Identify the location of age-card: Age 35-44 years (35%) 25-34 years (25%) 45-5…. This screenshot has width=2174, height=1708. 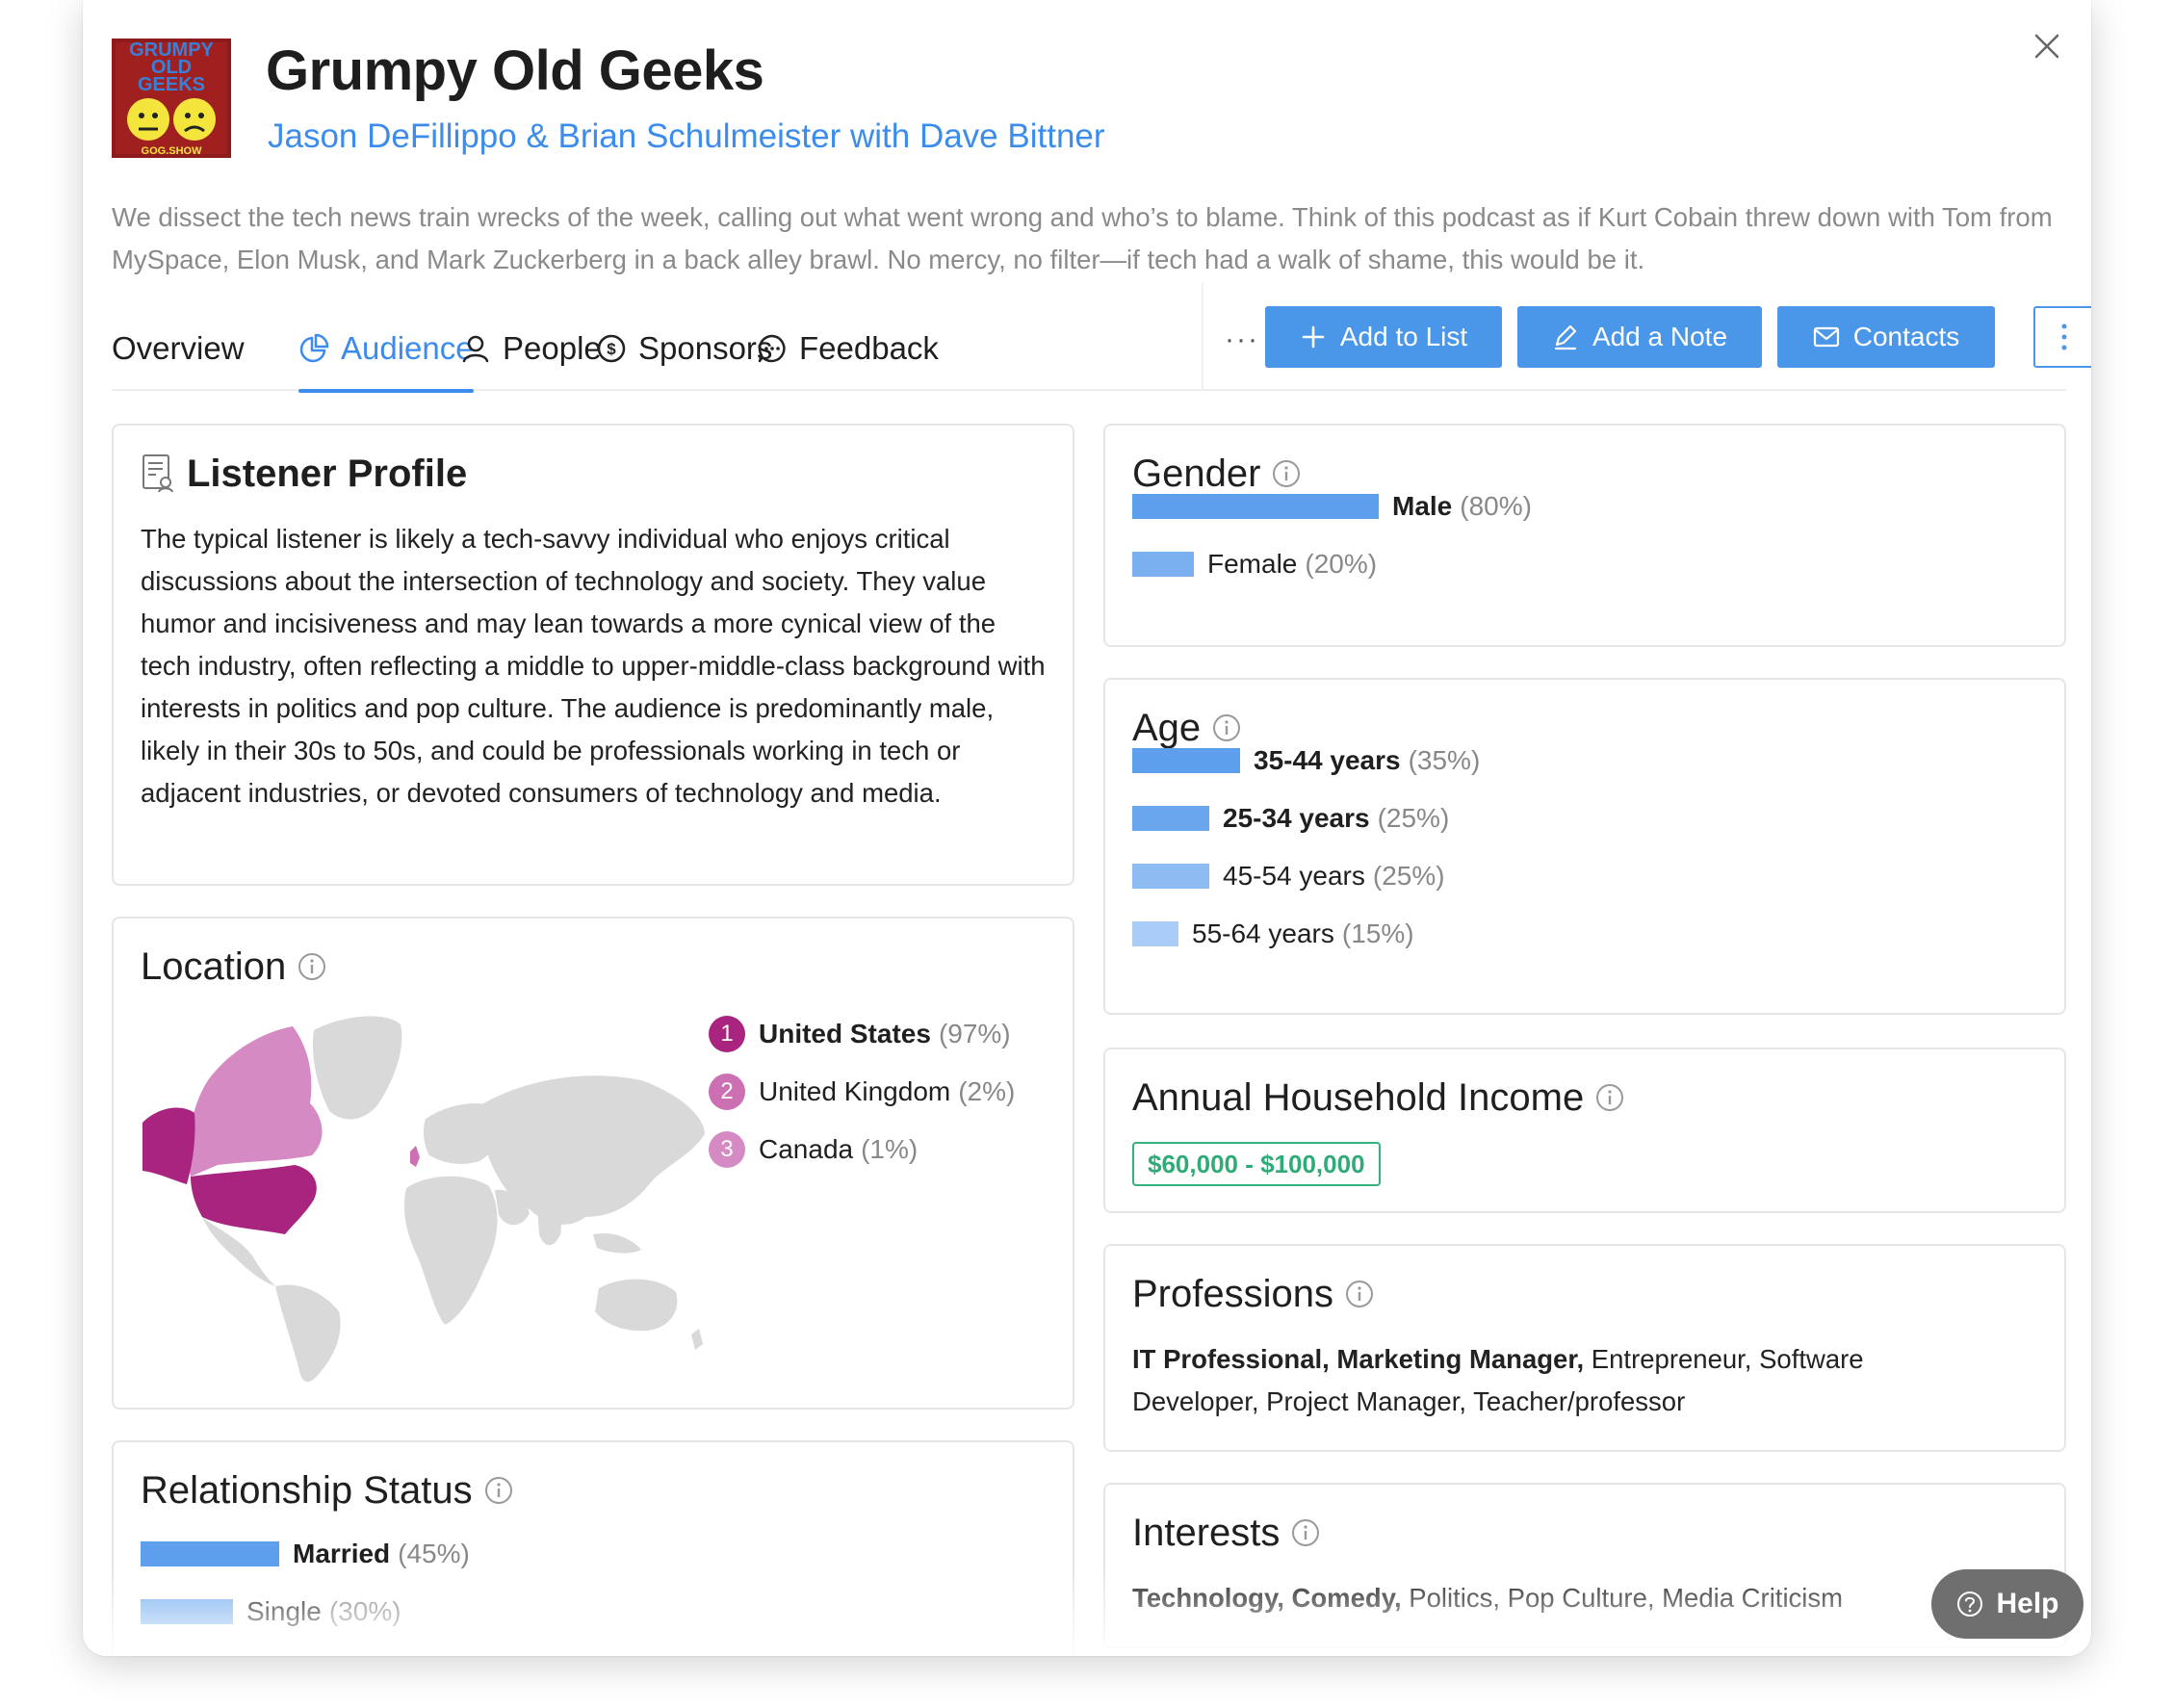
(1584, 846).